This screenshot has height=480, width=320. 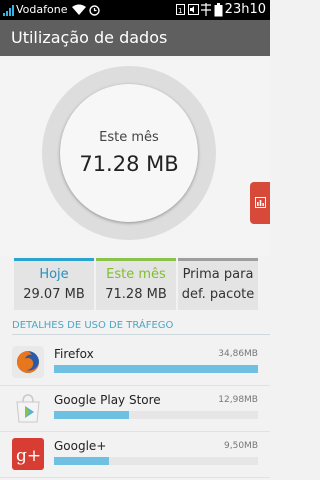 I want to click on page-title: Utilização de dados, so click(x=89, y=37).